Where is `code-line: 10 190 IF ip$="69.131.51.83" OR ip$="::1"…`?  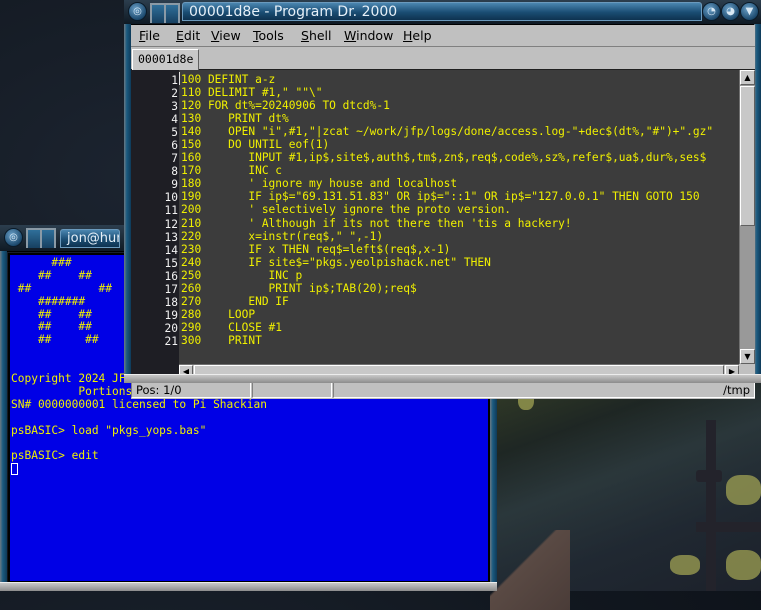
code-line: 10 190 IF ip$="69.131.51.83" OR ip$="::1"… is located at coordinates (439, 197).